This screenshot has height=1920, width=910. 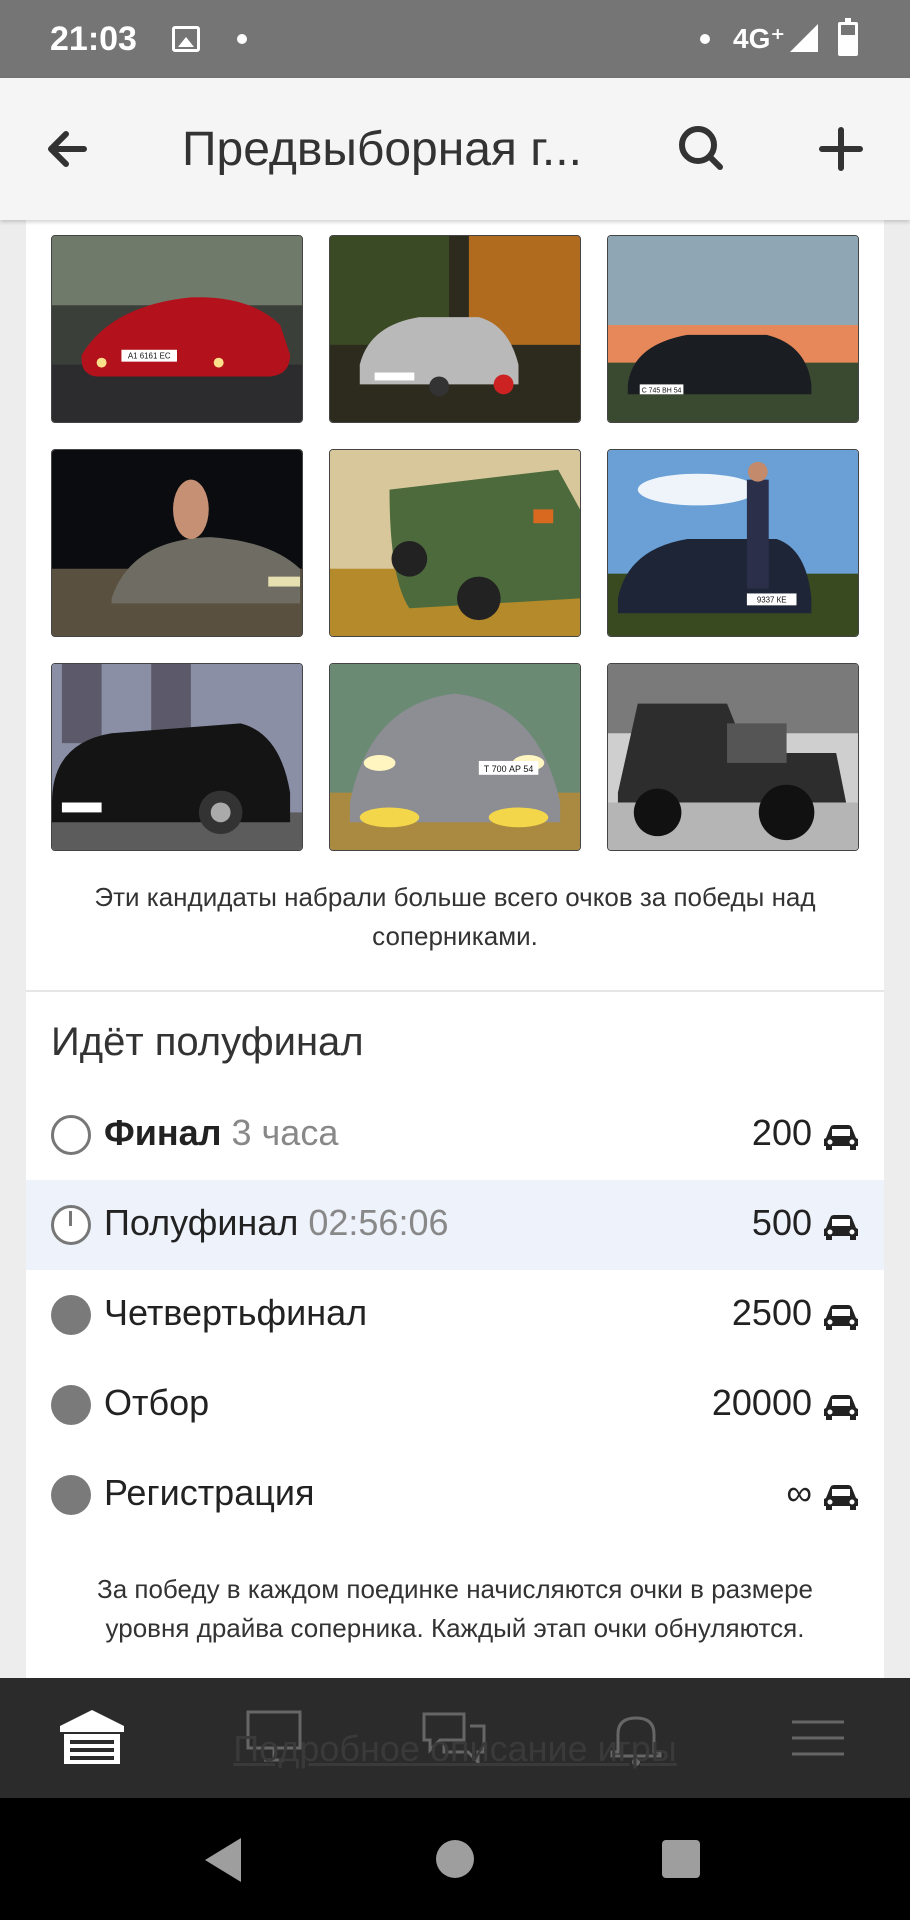 What do you see at coordinates (799, 1492) in the screenshot?
I see `stage-count: ∞` at bounding box center [799, 1492].